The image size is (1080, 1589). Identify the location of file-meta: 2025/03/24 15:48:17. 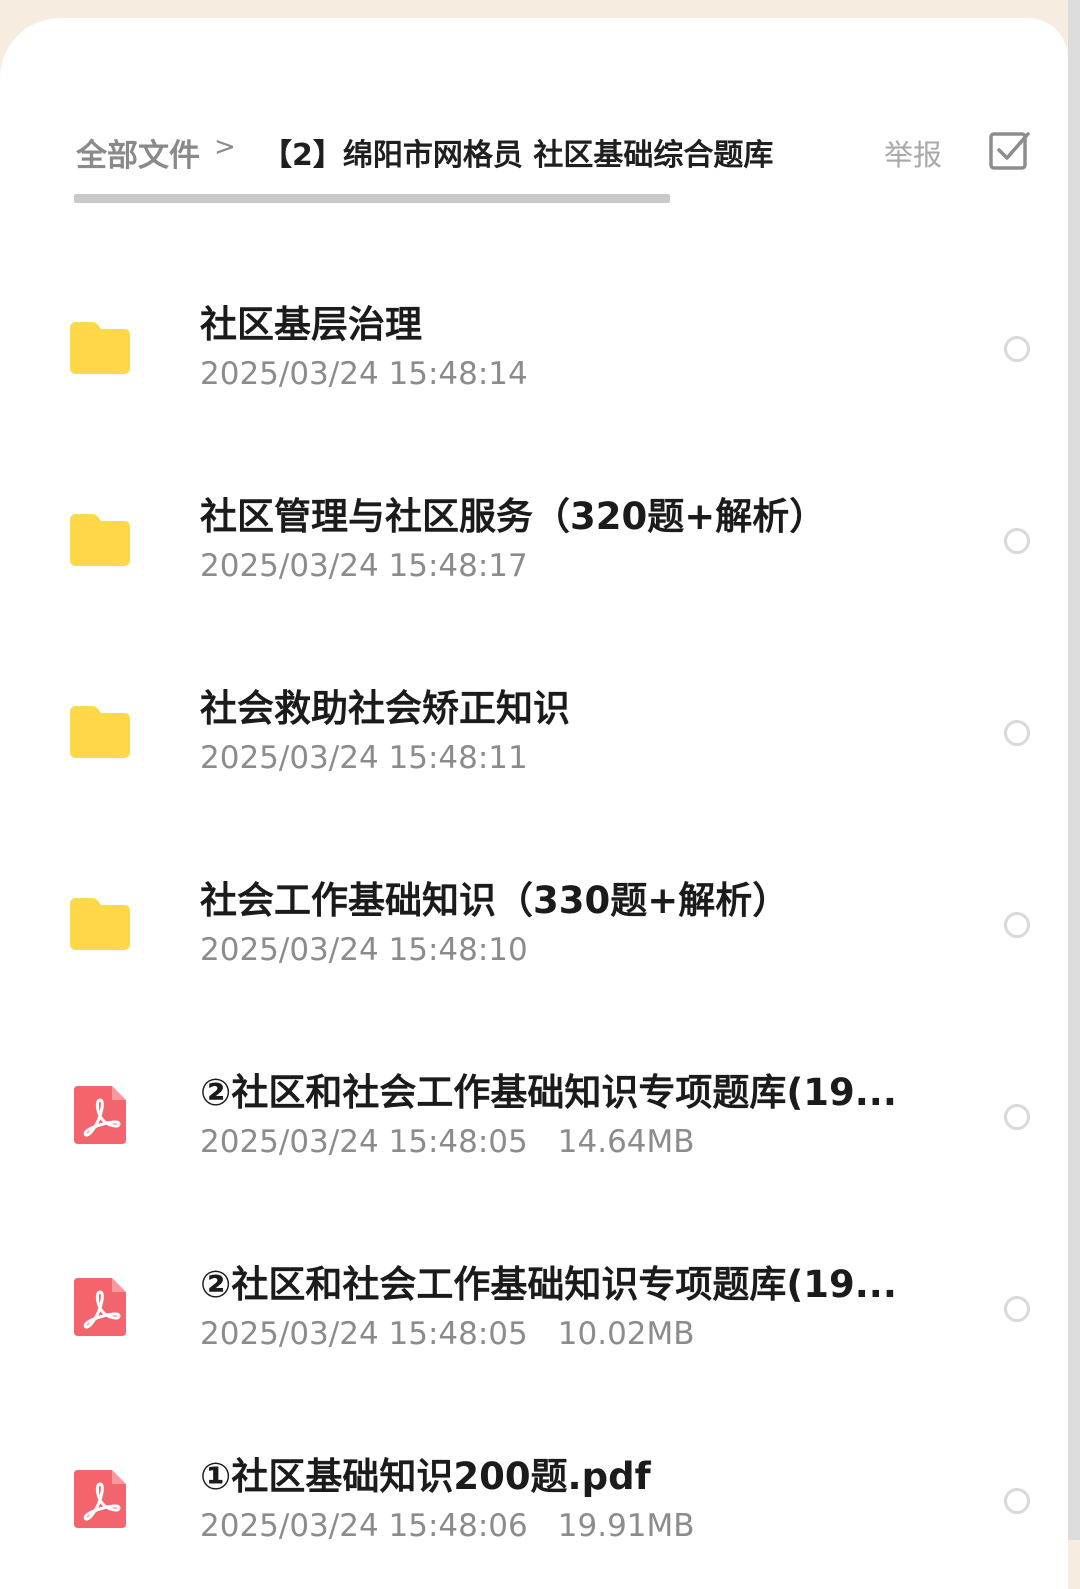
(364, 566).